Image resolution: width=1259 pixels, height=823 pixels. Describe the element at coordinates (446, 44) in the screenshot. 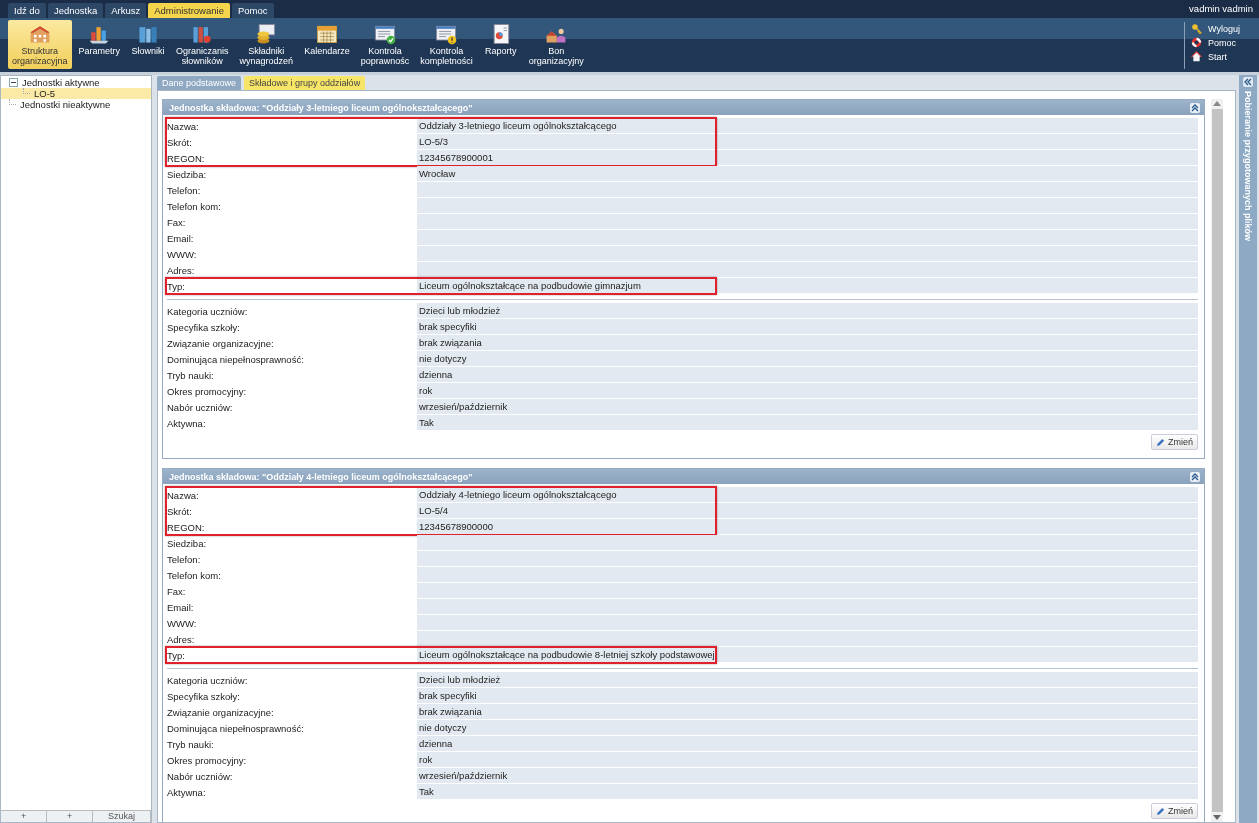

I see `toolbar-button: Kontrola kompletności` at that location.